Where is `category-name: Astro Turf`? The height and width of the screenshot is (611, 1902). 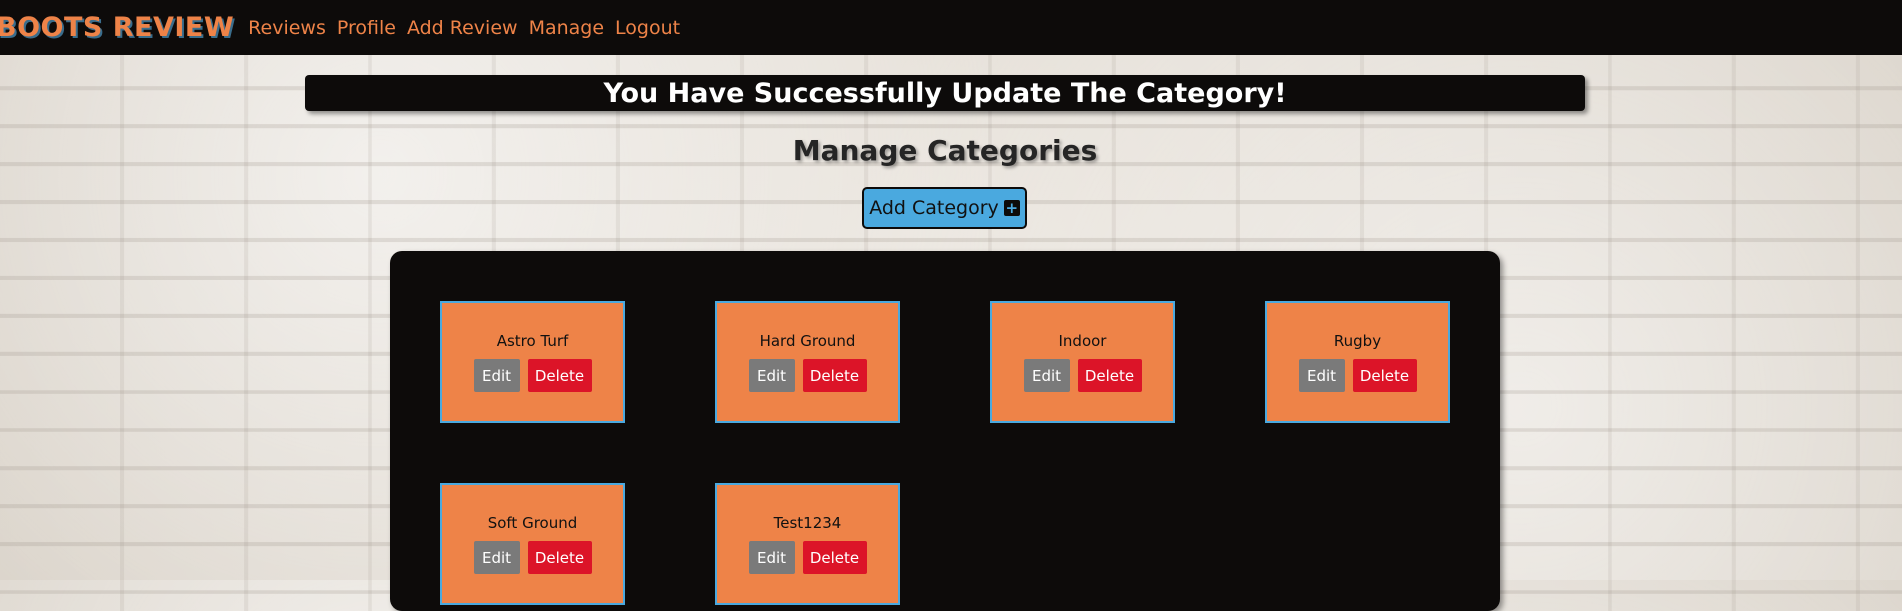
category-name: Astro Turf is located at coordinates (532, 341).